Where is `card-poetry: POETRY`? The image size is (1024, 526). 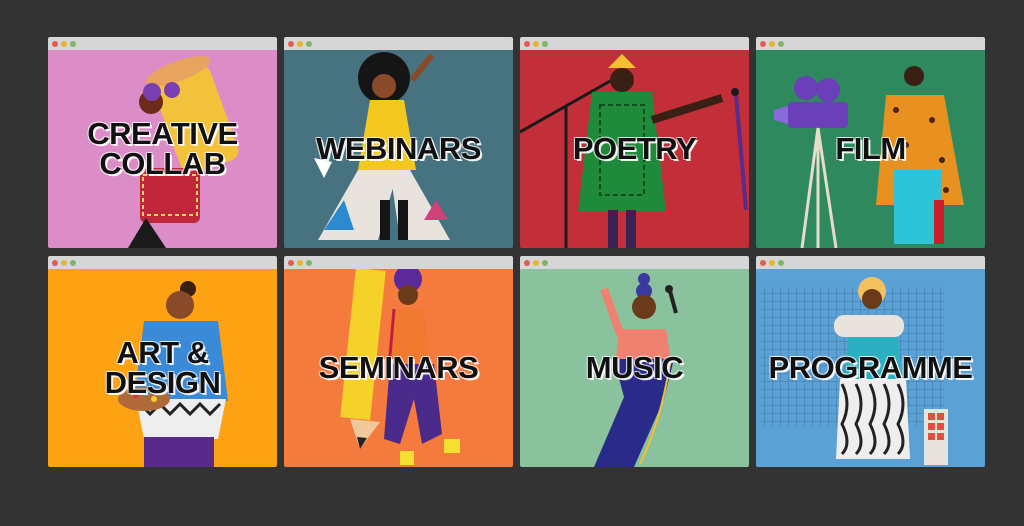
card-poetry: POETRY is located at coordinates (634, 142).